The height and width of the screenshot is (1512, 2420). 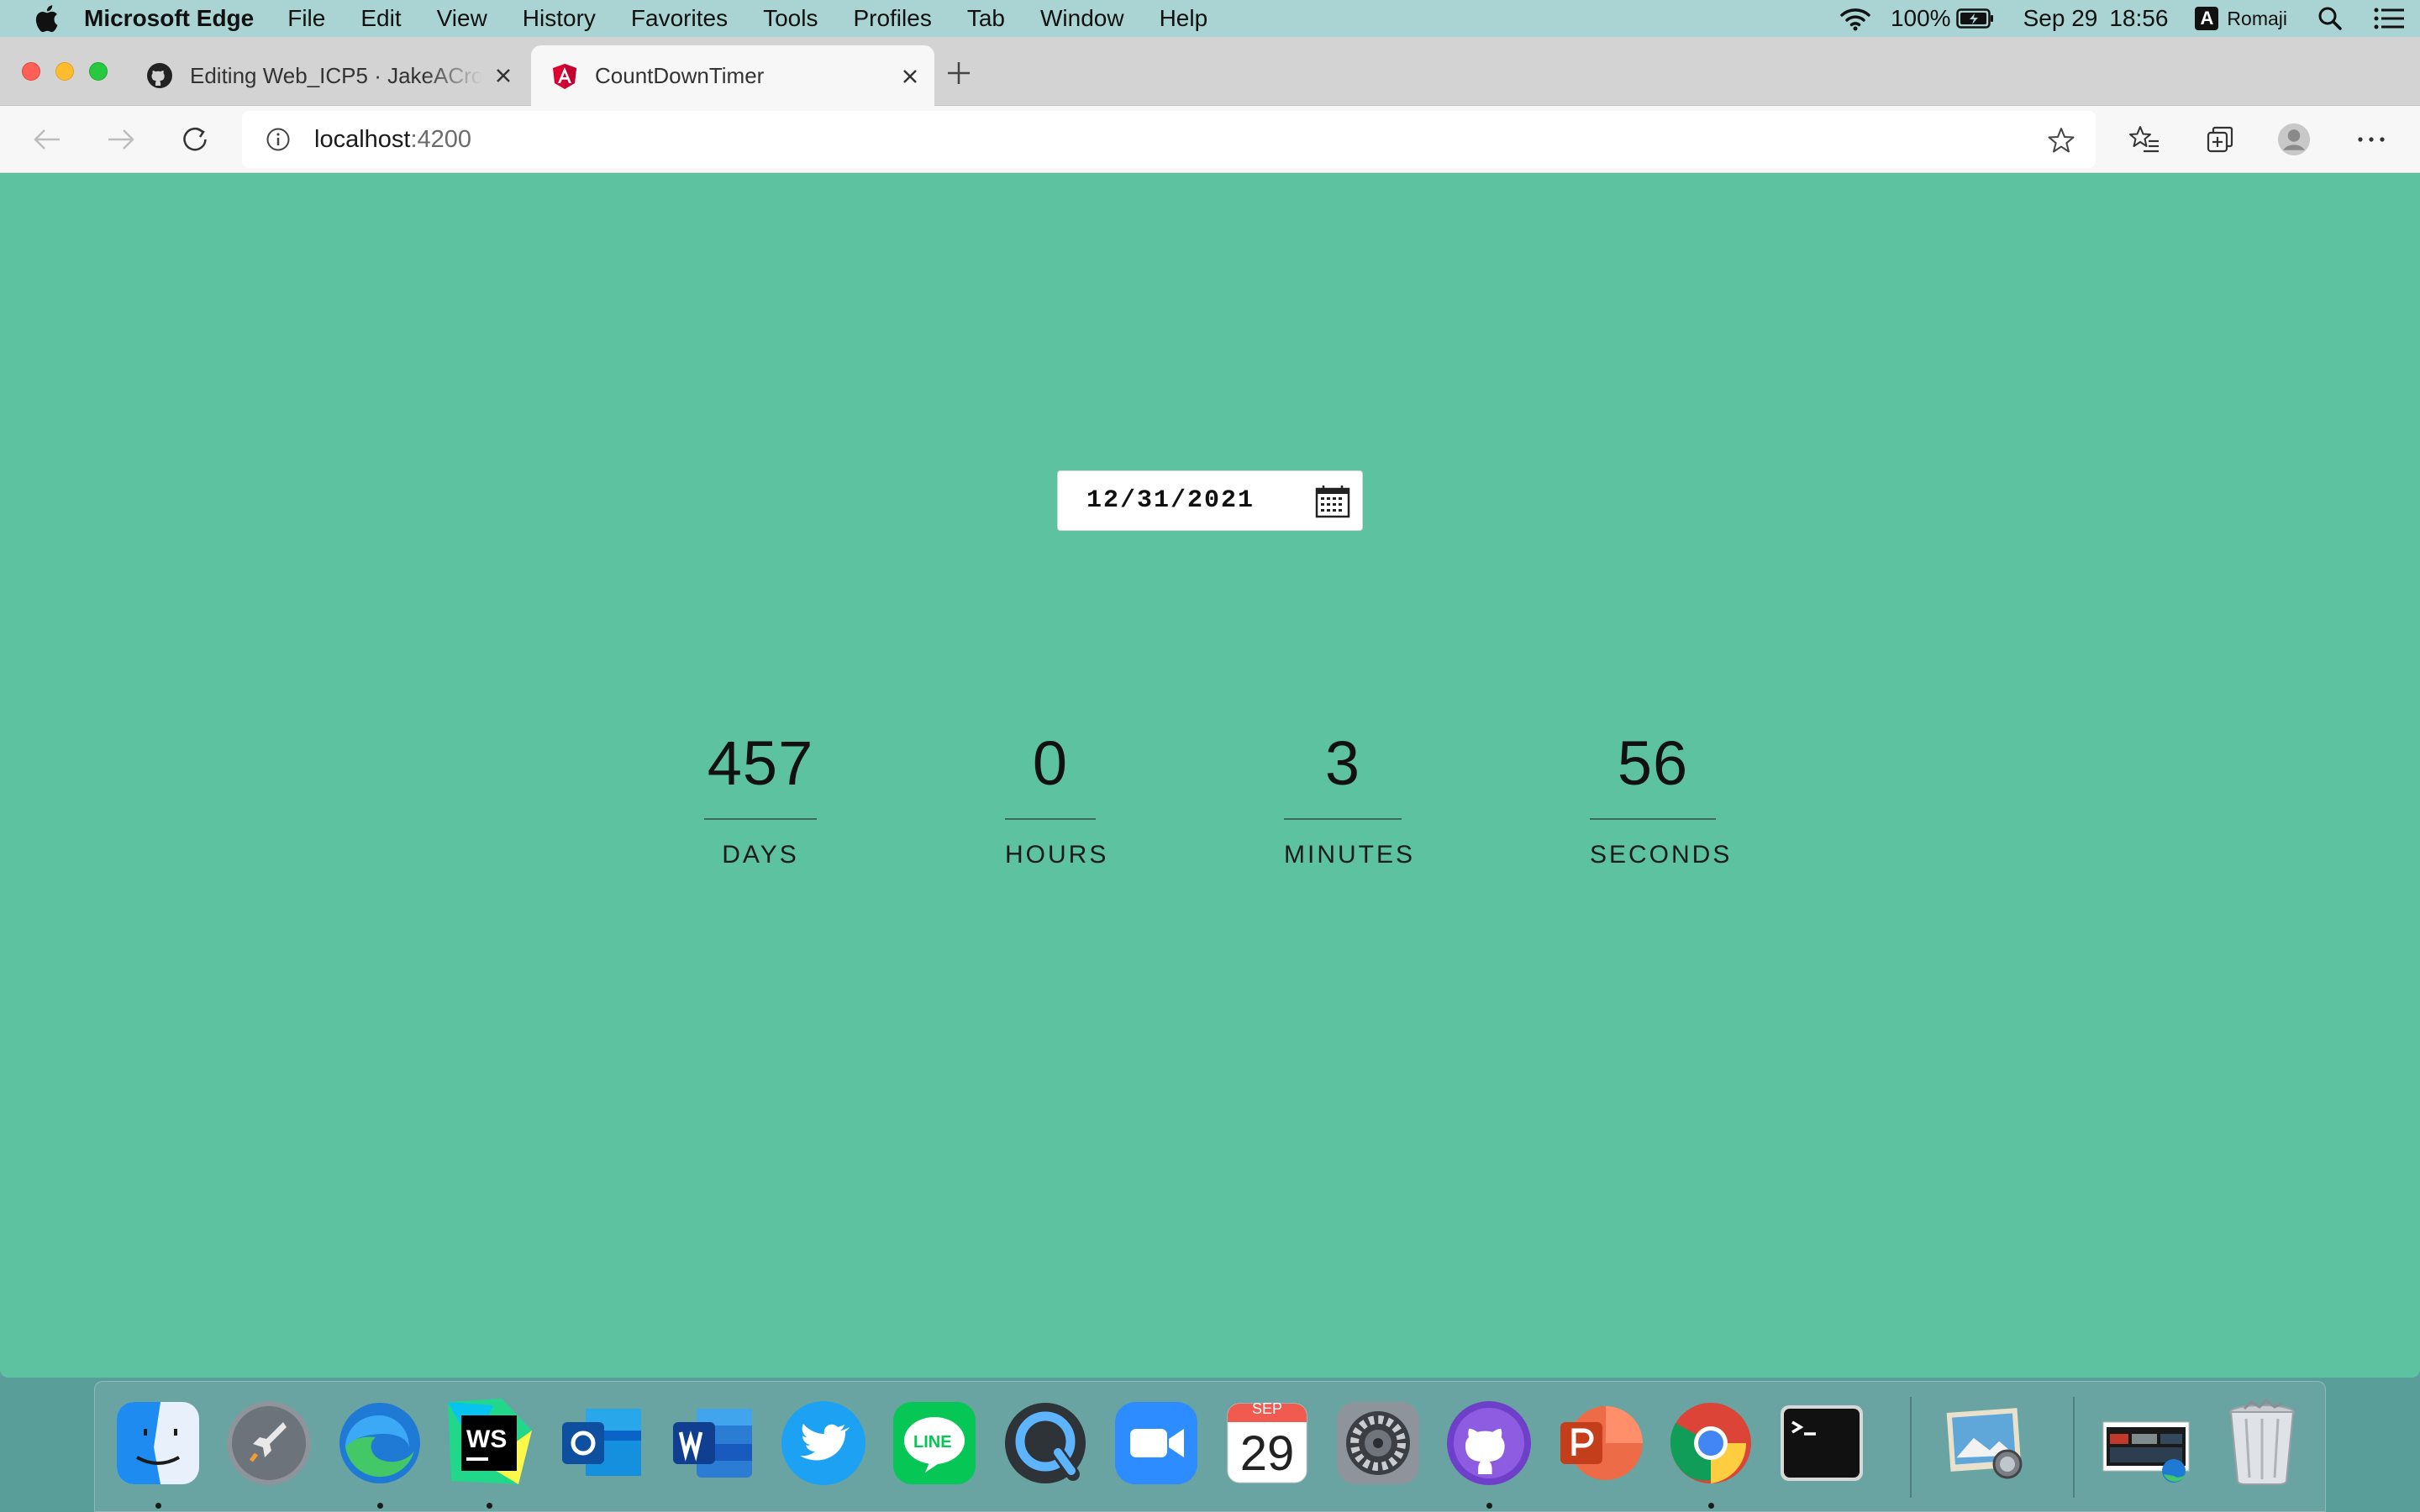 I want to click on github-desktop-icon, so click(x=1489, y=1443).